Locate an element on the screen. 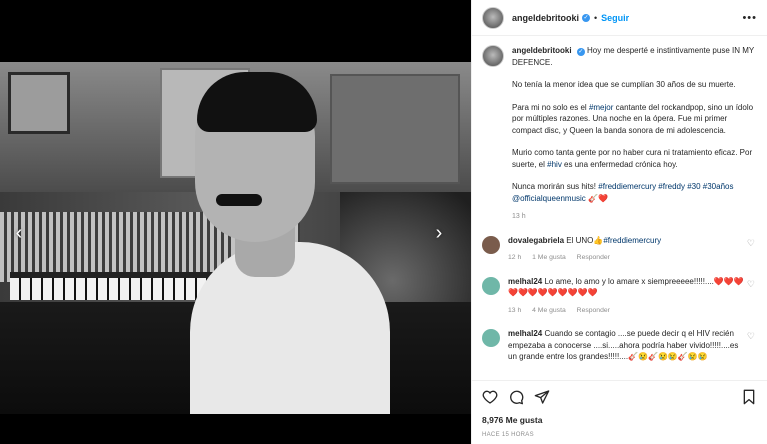  post-header: angeldebritooki ✓ • Seguir ••• is located at coordinates (619, 18).